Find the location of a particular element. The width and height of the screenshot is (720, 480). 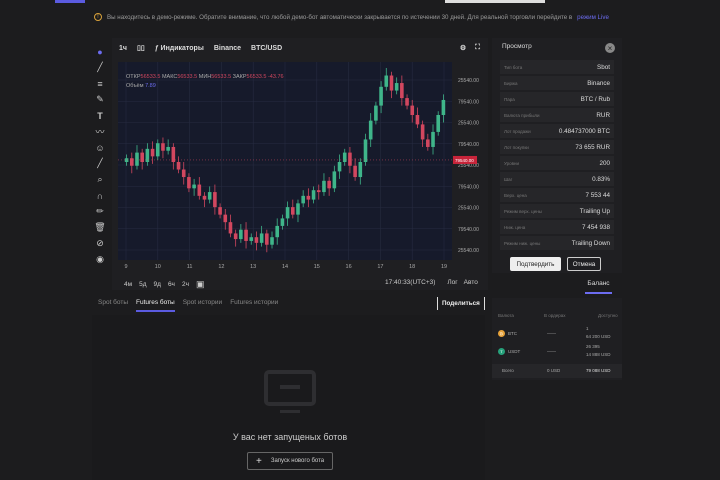

monitor-icon is located at coordinates (290, 391).